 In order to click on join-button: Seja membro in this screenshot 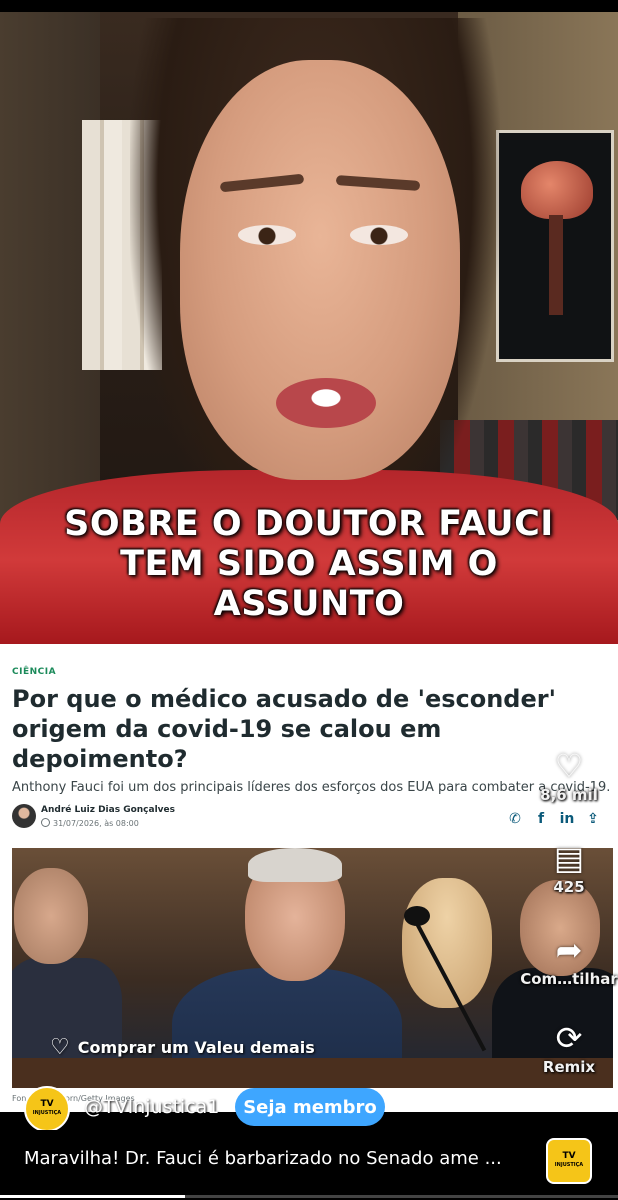, I will do `click(310, 1107)`.